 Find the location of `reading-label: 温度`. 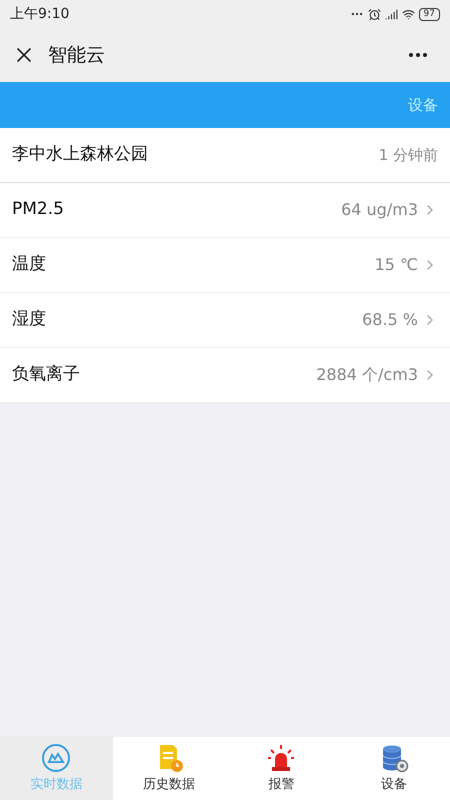

reading-label: 温度 is located at coordinates (29, 264).